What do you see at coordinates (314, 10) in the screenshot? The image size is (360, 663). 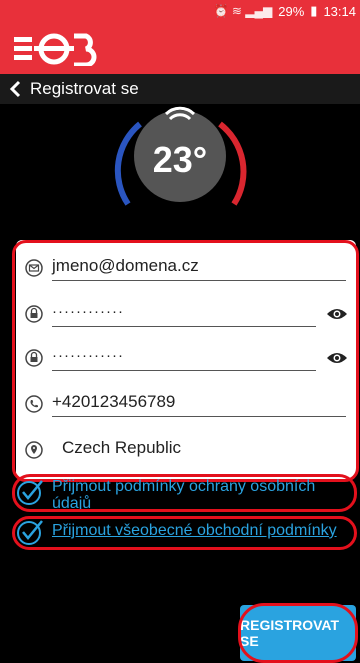 I see `battery-icon: ▮` at bounding box center [314, 10].